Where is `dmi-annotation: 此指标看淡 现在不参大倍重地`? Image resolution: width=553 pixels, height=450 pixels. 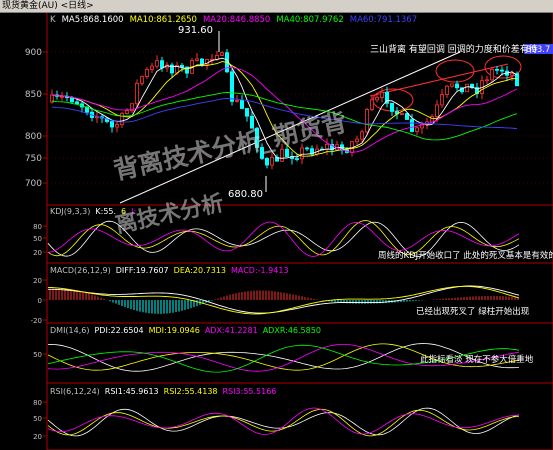
dmi-annotation: 此指标看淡 现在不参大倍重地 is located at coordinates (477, 359).